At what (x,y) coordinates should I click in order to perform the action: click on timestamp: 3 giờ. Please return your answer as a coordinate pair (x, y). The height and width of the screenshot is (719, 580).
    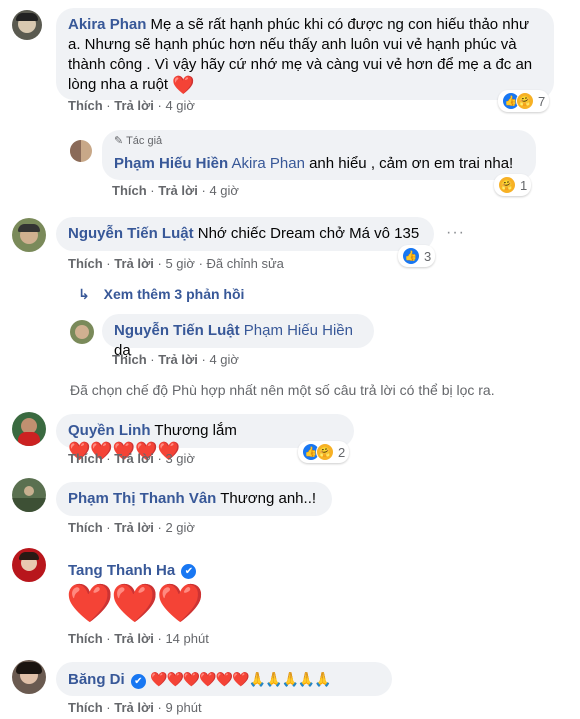
    Looking at the image, I should click on (180, 458).